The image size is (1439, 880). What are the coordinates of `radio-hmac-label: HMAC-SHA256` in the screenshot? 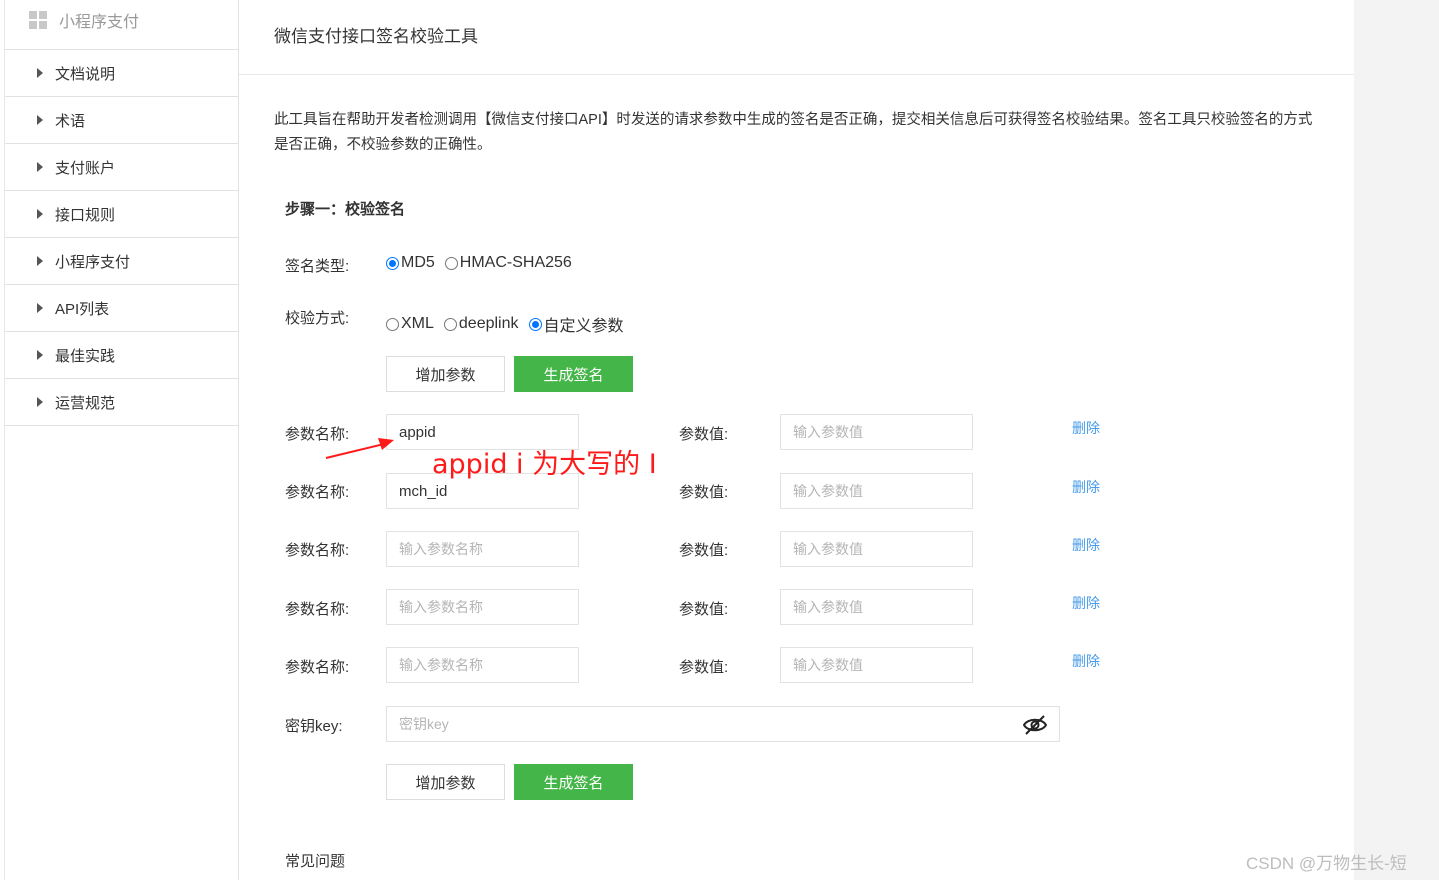 It's located at (515, 262).